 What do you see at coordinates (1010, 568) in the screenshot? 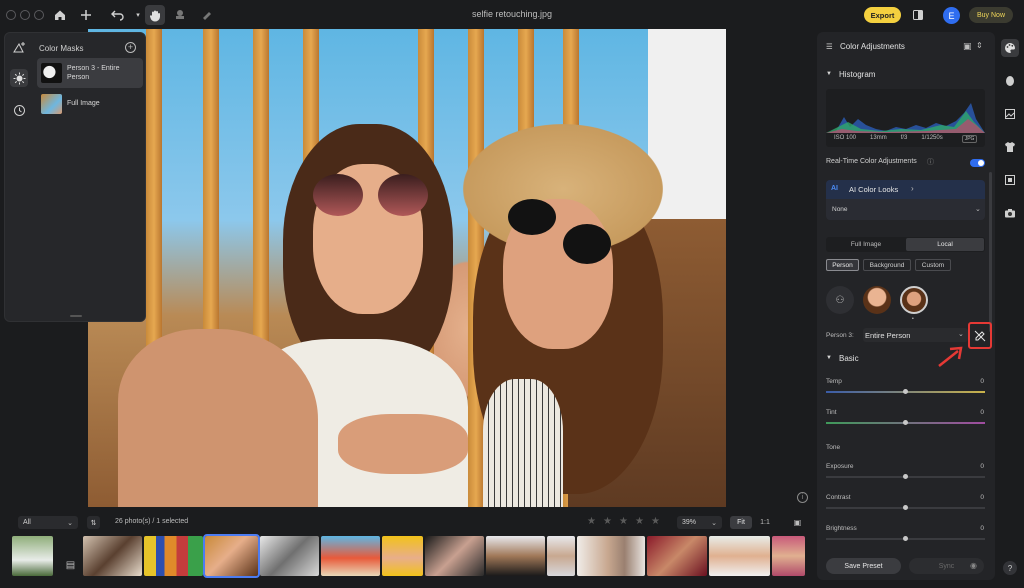
I see `help-icon: ?` at bounding box center [1010, 568].